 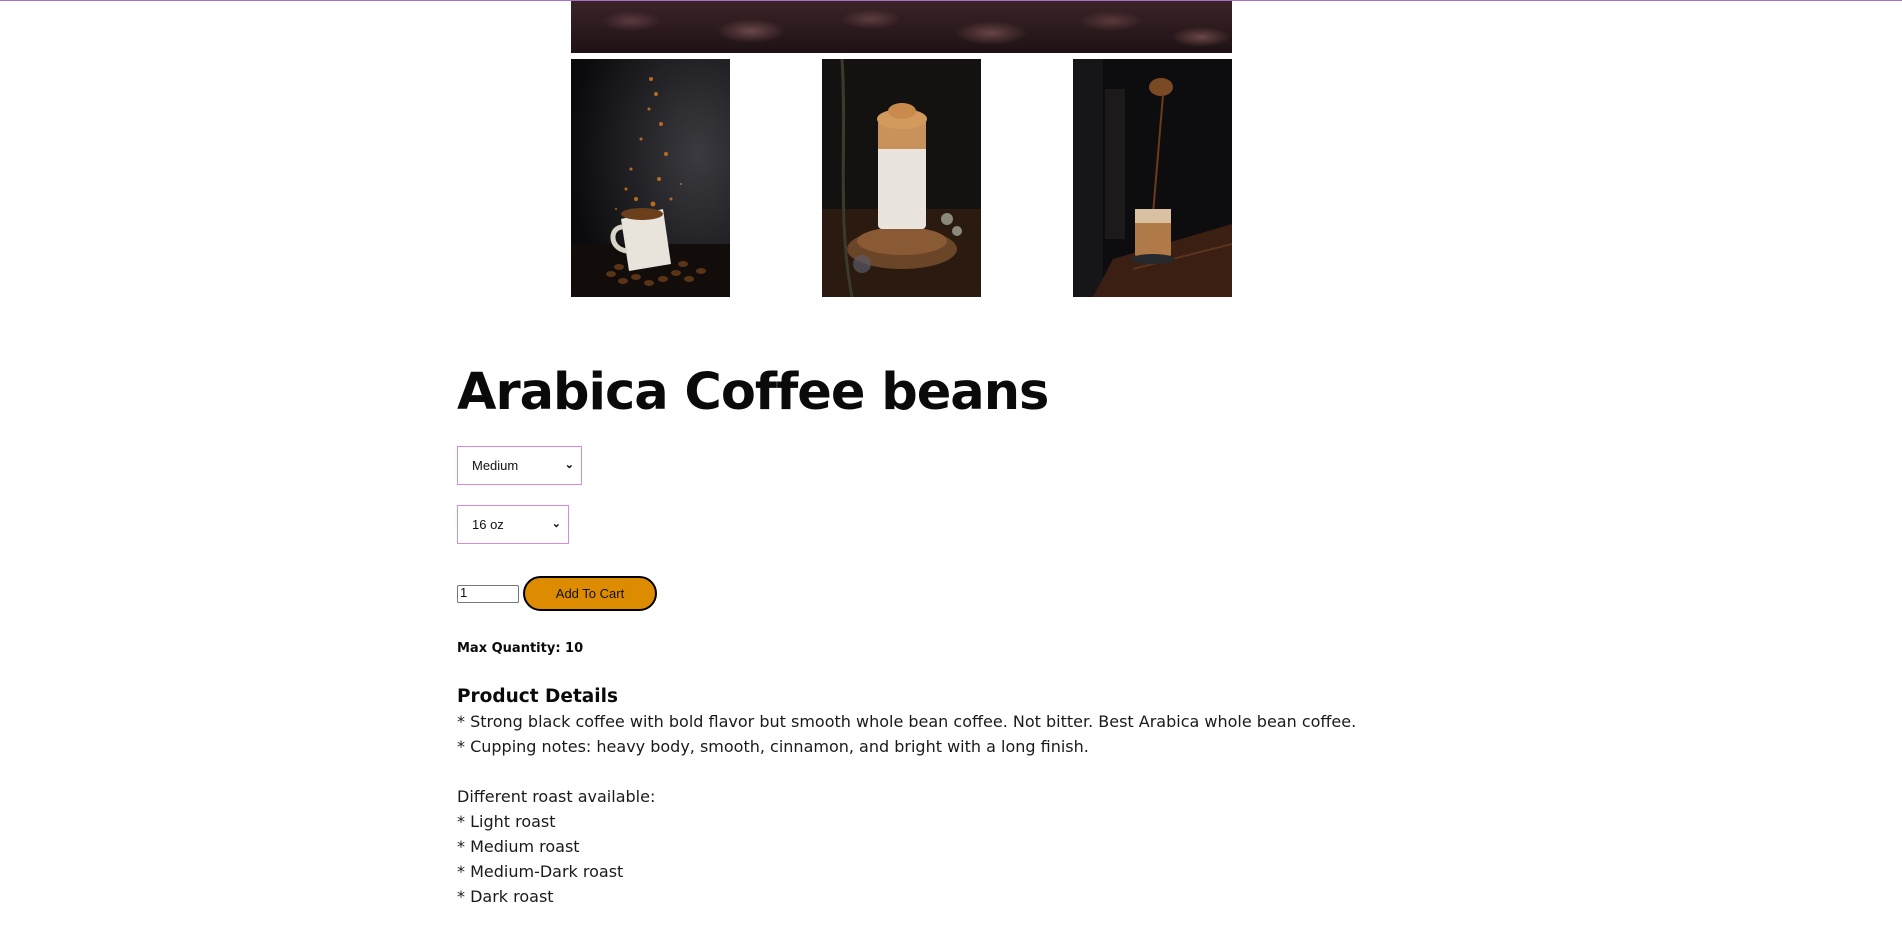 I want to click on add-to-cart-row: 1 Add To Cart, so click(x=957, y=593).